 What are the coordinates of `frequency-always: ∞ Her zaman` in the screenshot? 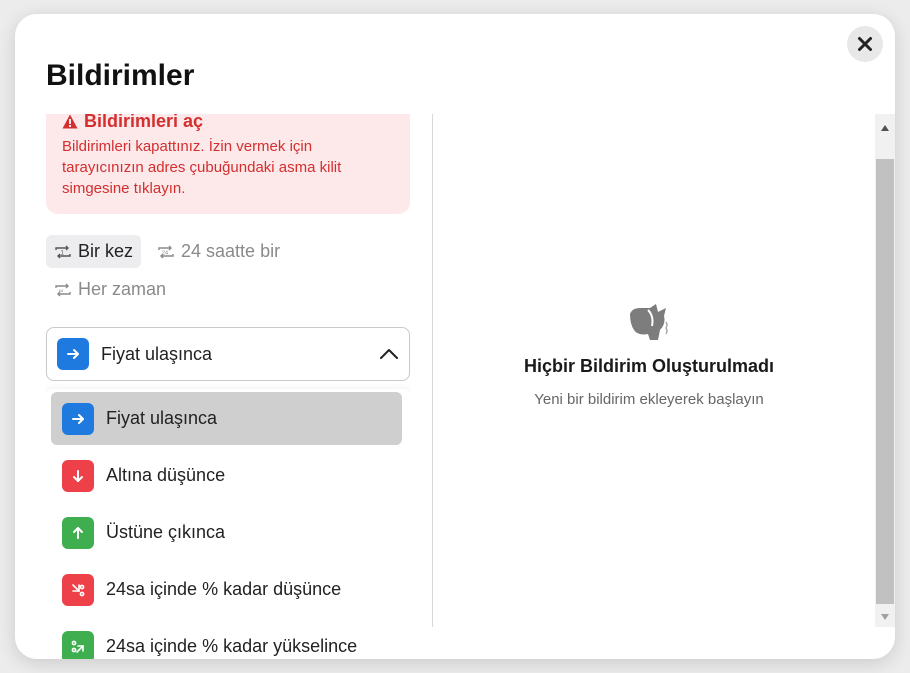 It's located at (110, 289).